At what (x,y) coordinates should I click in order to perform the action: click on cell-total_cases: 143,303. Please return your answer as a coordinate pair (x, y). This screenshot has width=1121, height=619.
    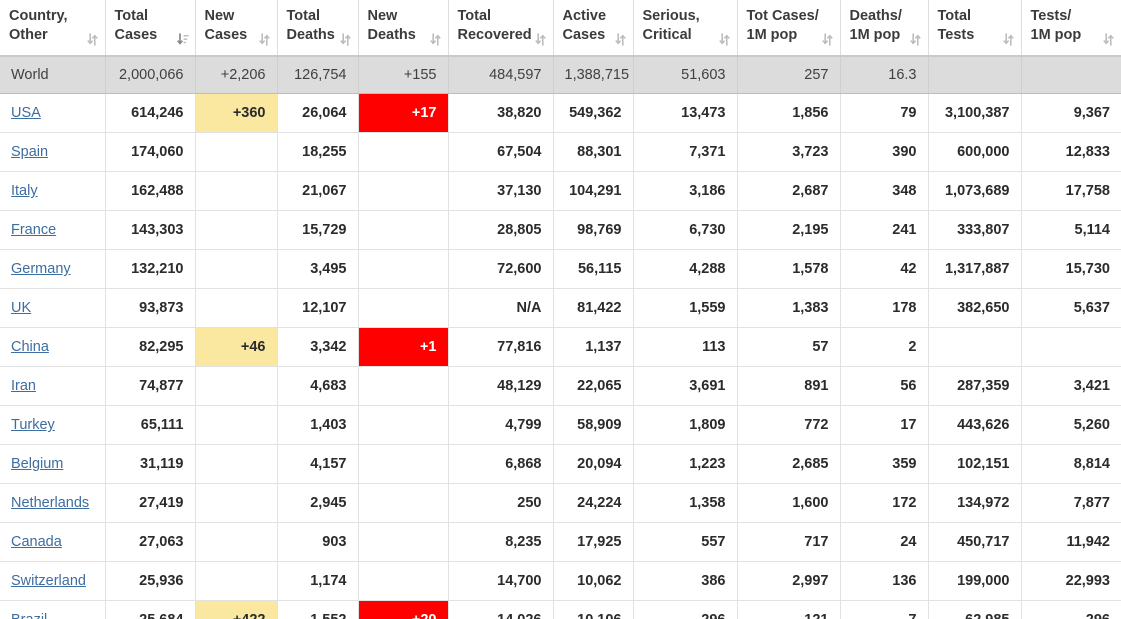
    Looking at the image, I should click on (150, 230).